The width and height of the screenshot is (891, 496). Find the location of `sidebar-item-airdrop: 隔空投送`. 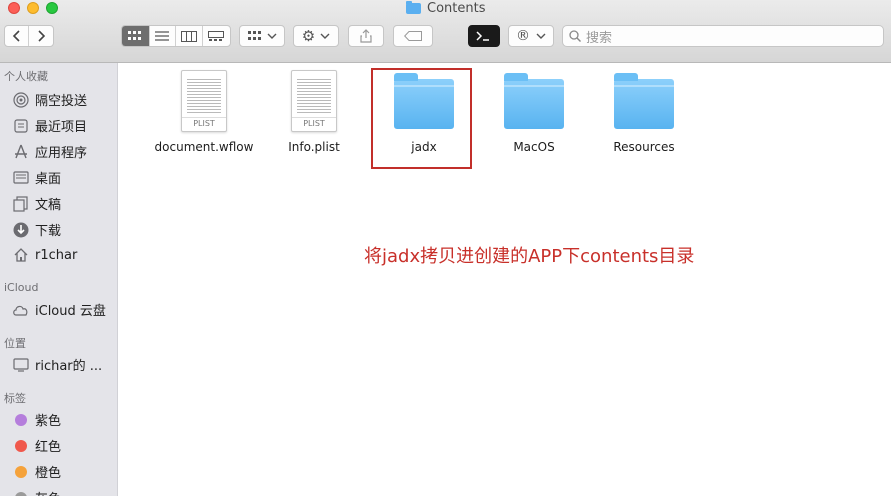

sidebar-item-airdrop: 隔空投送 is located at coordinates (49, 99).